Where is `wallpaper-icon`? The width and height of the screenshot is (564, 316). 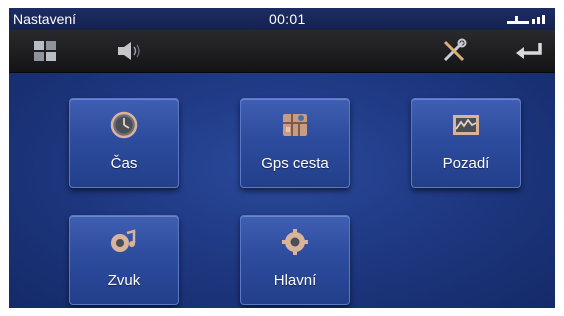
wallpaper-icon is located at coordinates (466, 125).